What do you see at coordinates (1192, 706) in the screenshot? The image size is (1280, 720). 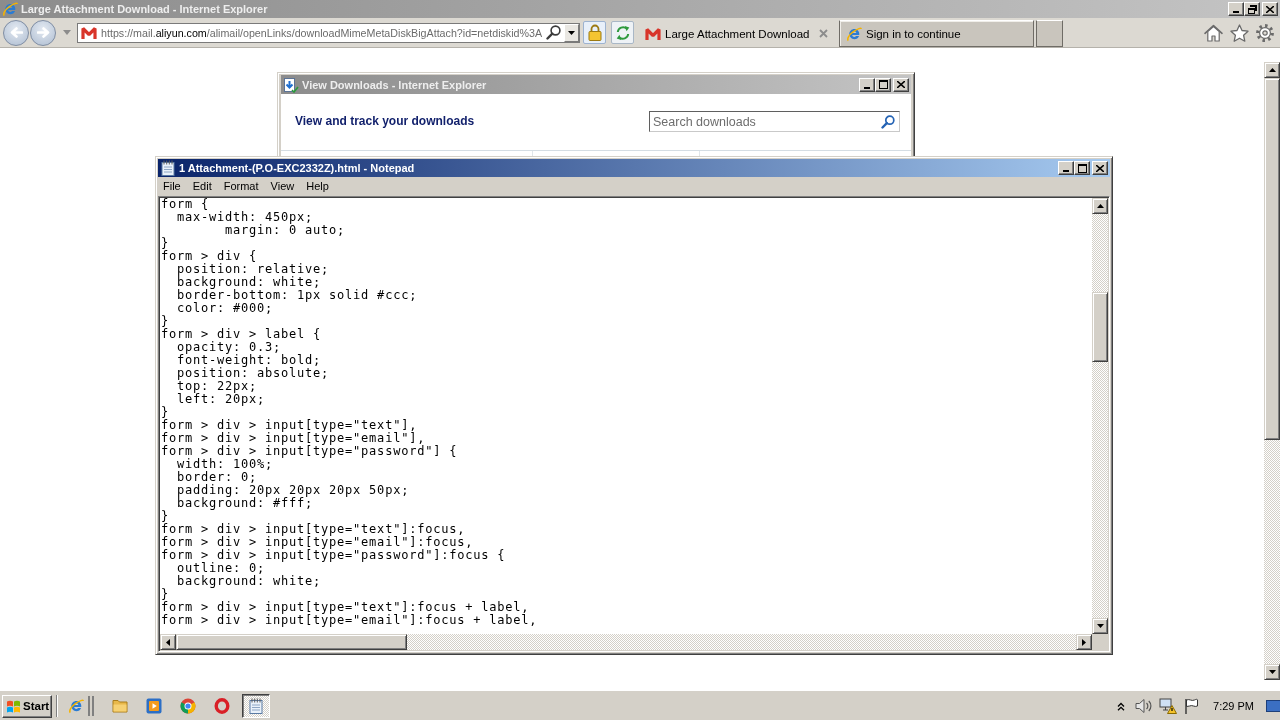 I see `flag-icon` at bounding box center [1192, 706].